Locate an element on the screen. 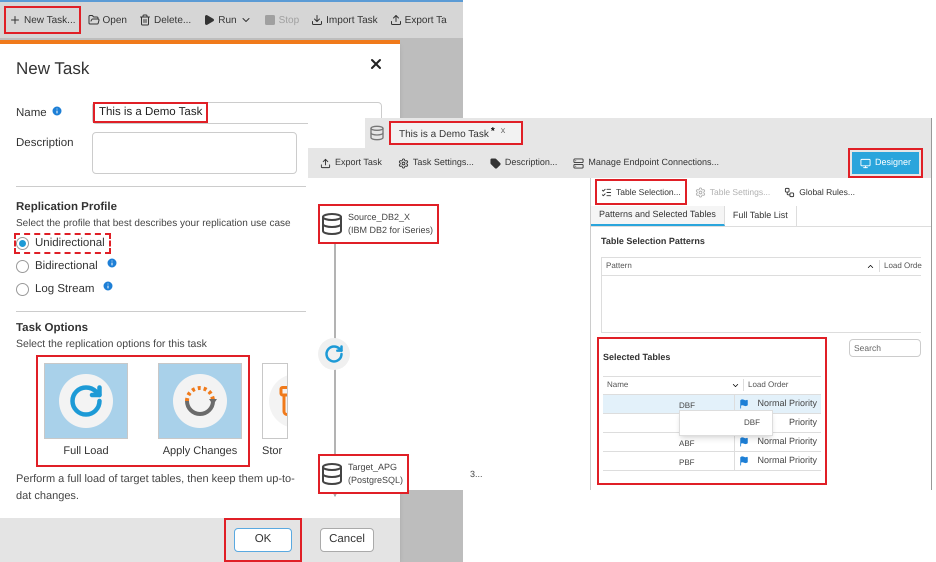 The image size is (936, 562). field-label: Name is located at coordinates (31, 113).